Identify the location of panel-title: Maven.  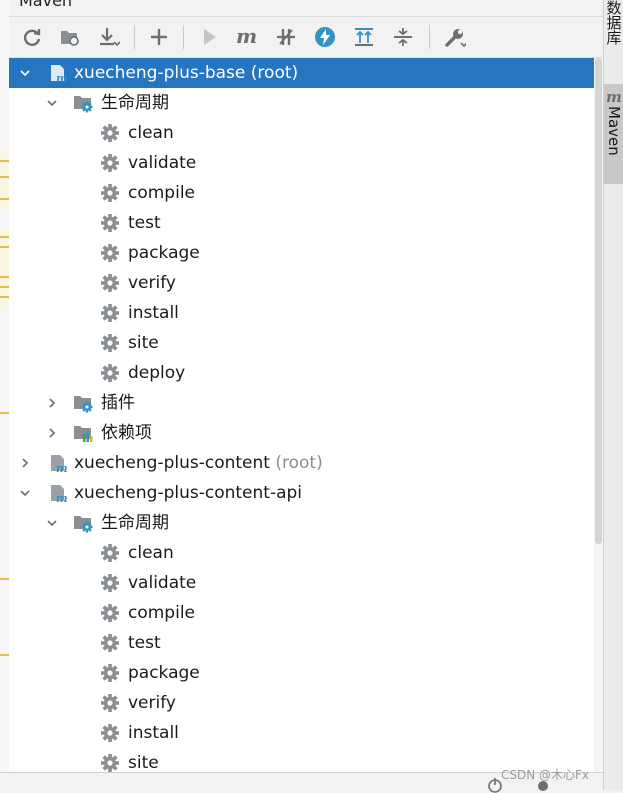
(45, 5).